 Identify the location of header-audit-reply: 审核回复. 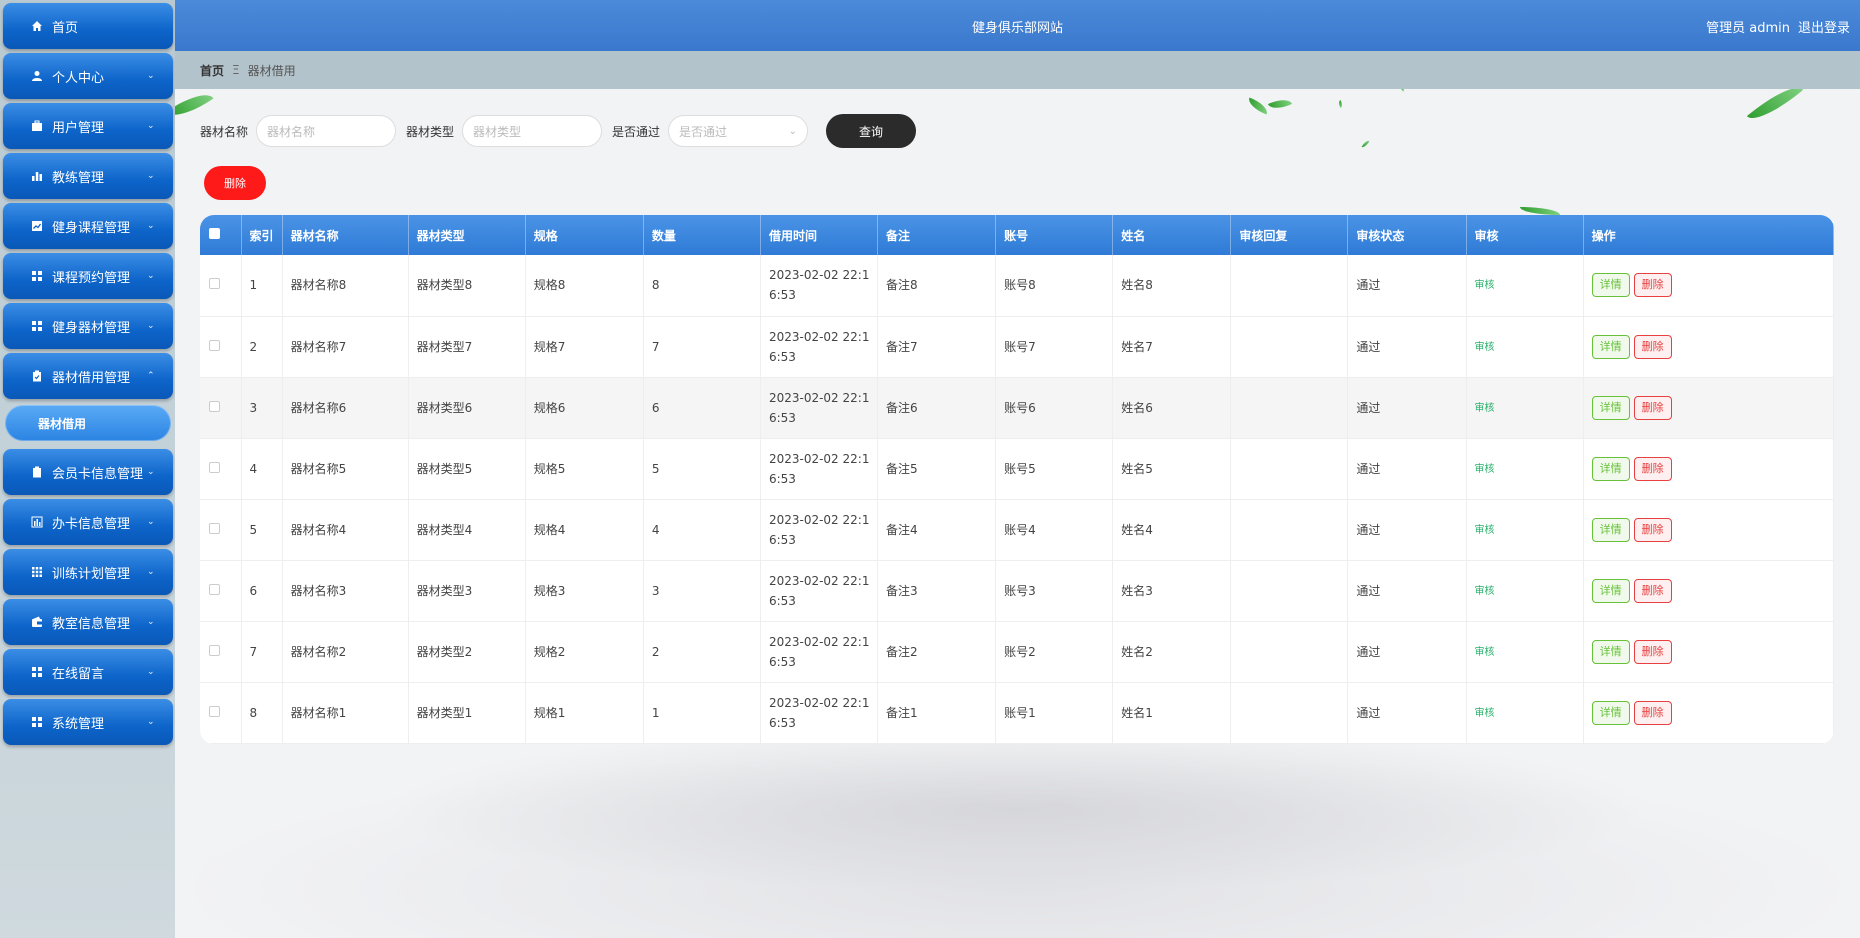
(1289, 235).